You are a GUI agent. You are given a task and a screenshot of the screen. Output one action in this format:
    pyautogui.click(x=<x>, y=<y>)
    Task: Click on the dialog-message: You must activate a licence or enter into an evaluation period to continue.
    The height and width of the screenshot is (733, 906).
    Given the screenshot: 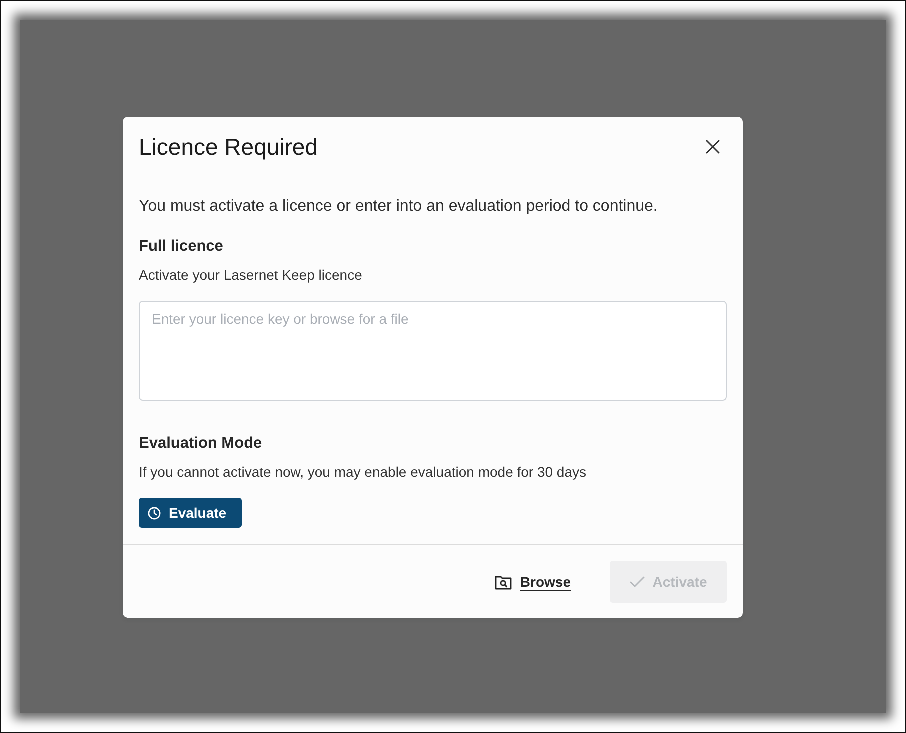 What is the action you would take?
    pyautogui.click(x=399, y=207)
    